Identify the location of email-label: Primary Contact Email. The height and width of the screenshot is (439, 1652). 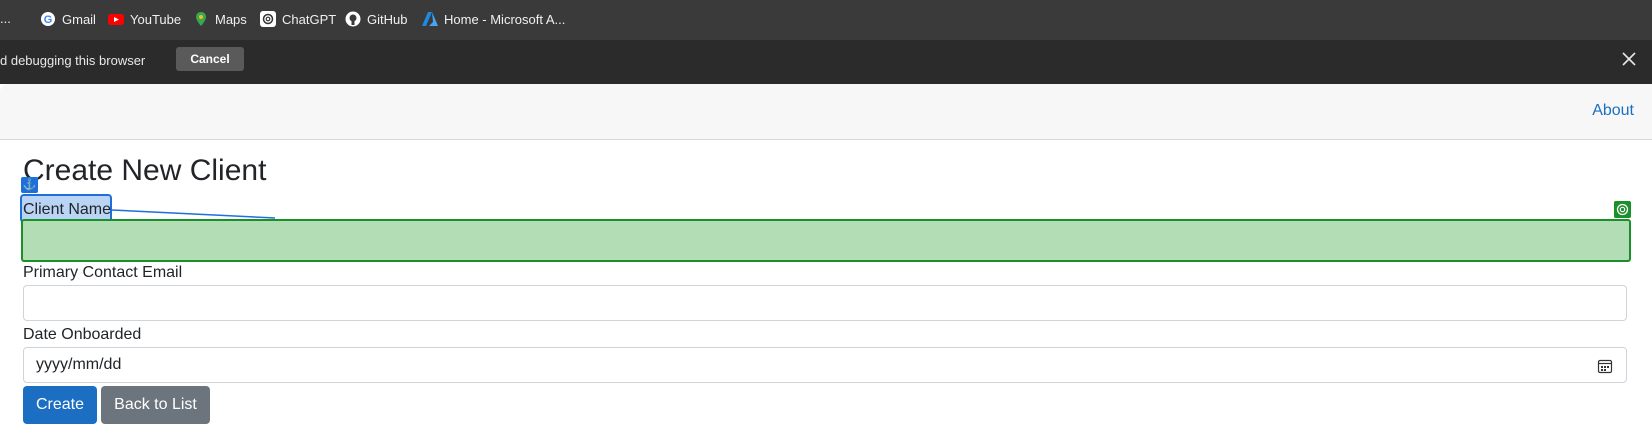
(103, 272).